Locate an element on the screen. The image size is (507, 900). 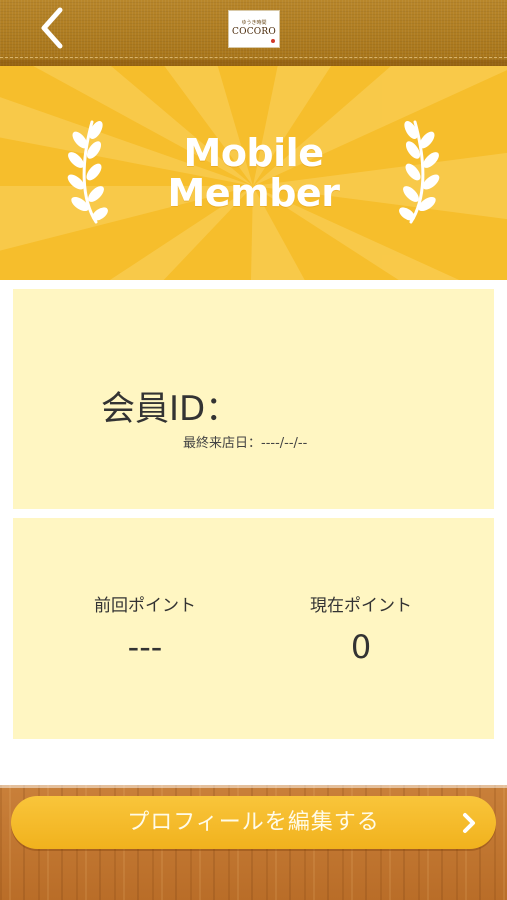
footer-bar: プロフィールを編集する is located at coordinates (253, 842).